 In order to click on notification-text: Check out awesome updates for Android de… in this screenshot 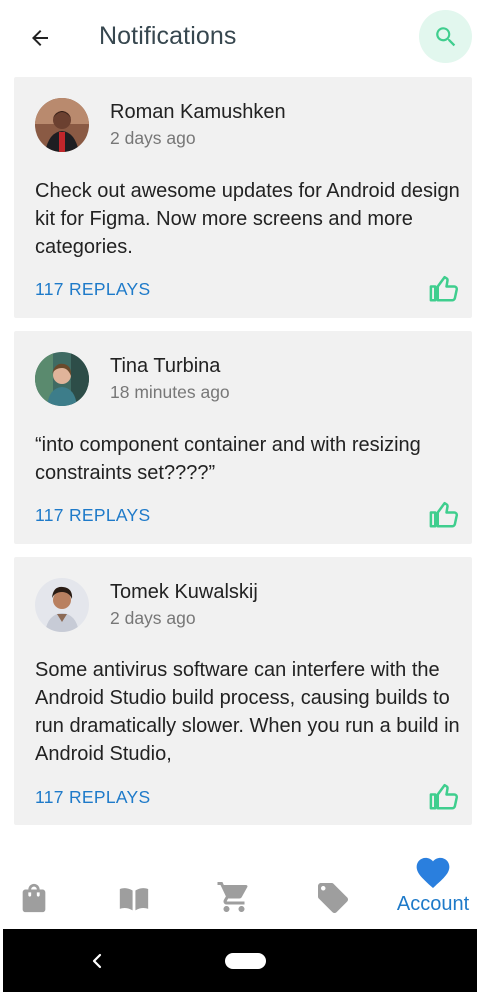, I will do `click(247, 219)`.